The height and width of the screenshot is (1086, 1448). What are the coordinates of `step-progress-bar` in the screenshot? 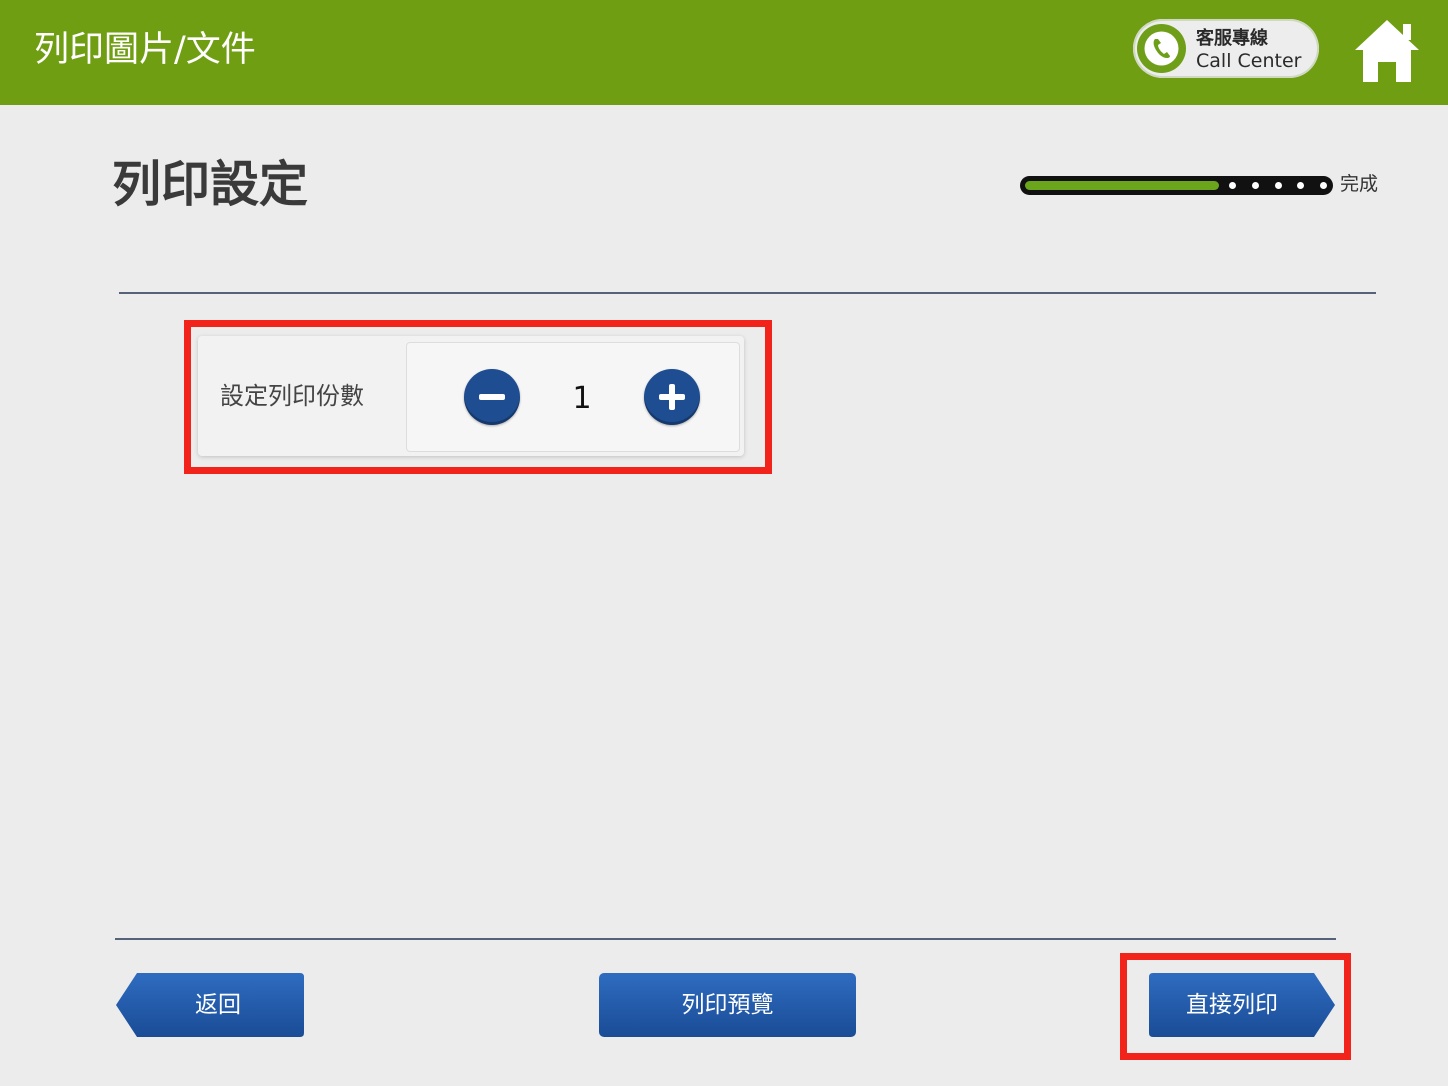 It's located at (1176, 185).